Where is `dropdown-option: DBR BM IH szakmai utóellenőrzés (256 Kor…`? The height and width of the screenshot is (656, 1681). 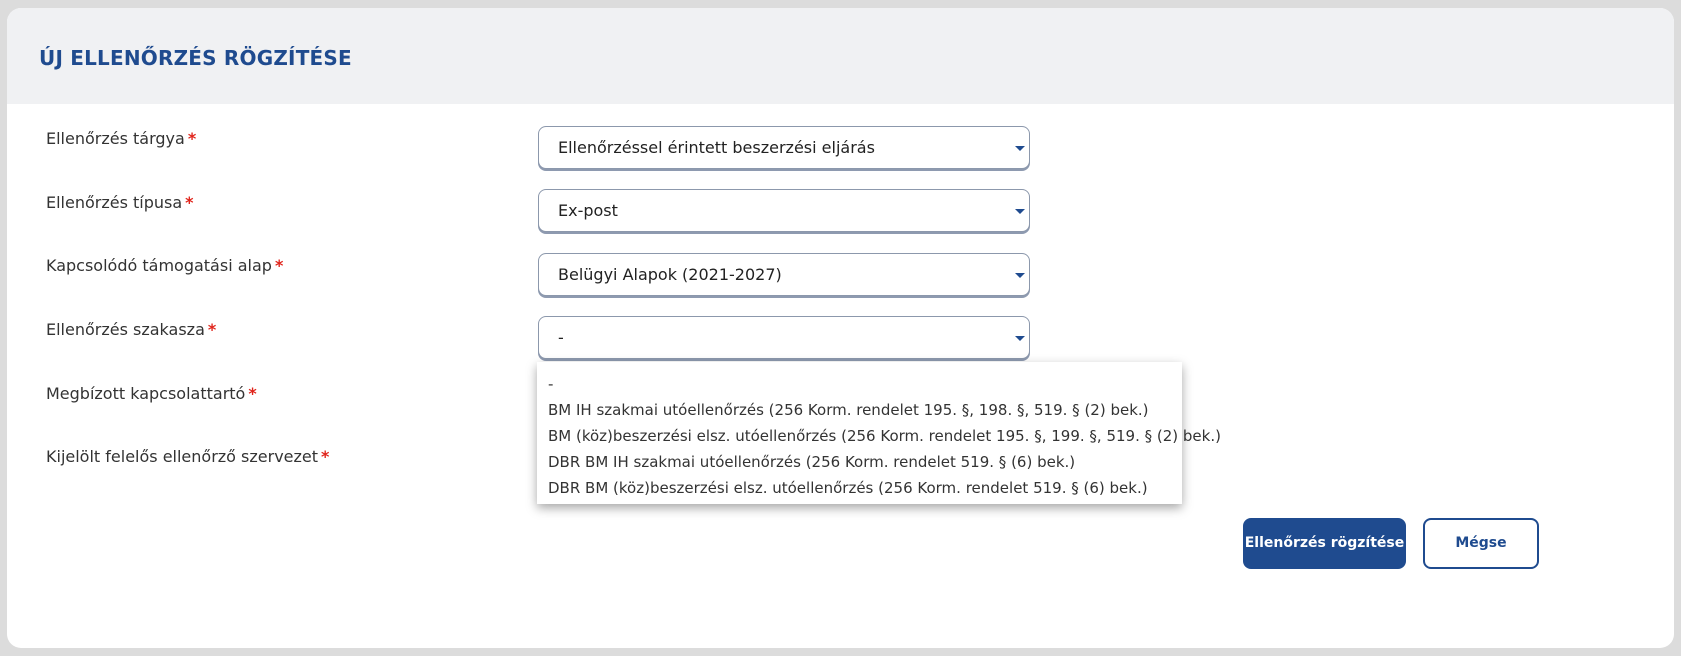 dropdown-option: DBR BM IH szakmai utóellenőrzés (256 Kor… is located at coordinates (859, 462).